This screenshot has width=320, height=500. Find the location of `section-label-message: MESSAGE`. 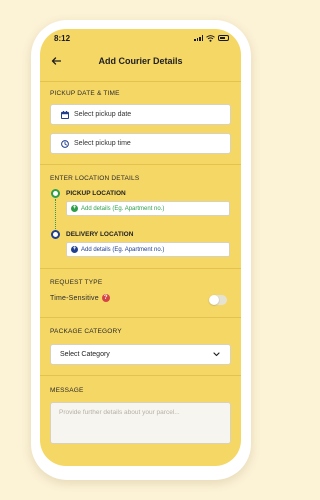

section-label-message: MESSAGE is located at coordinates (67, 390).